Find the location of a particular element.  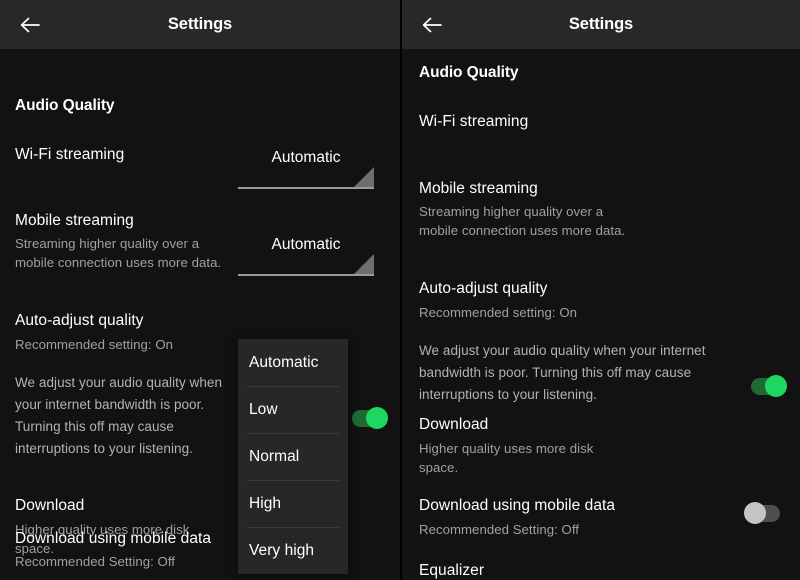

setting-sub-download: Higher quality uses more disk space. is located at coordinates (506, 458).